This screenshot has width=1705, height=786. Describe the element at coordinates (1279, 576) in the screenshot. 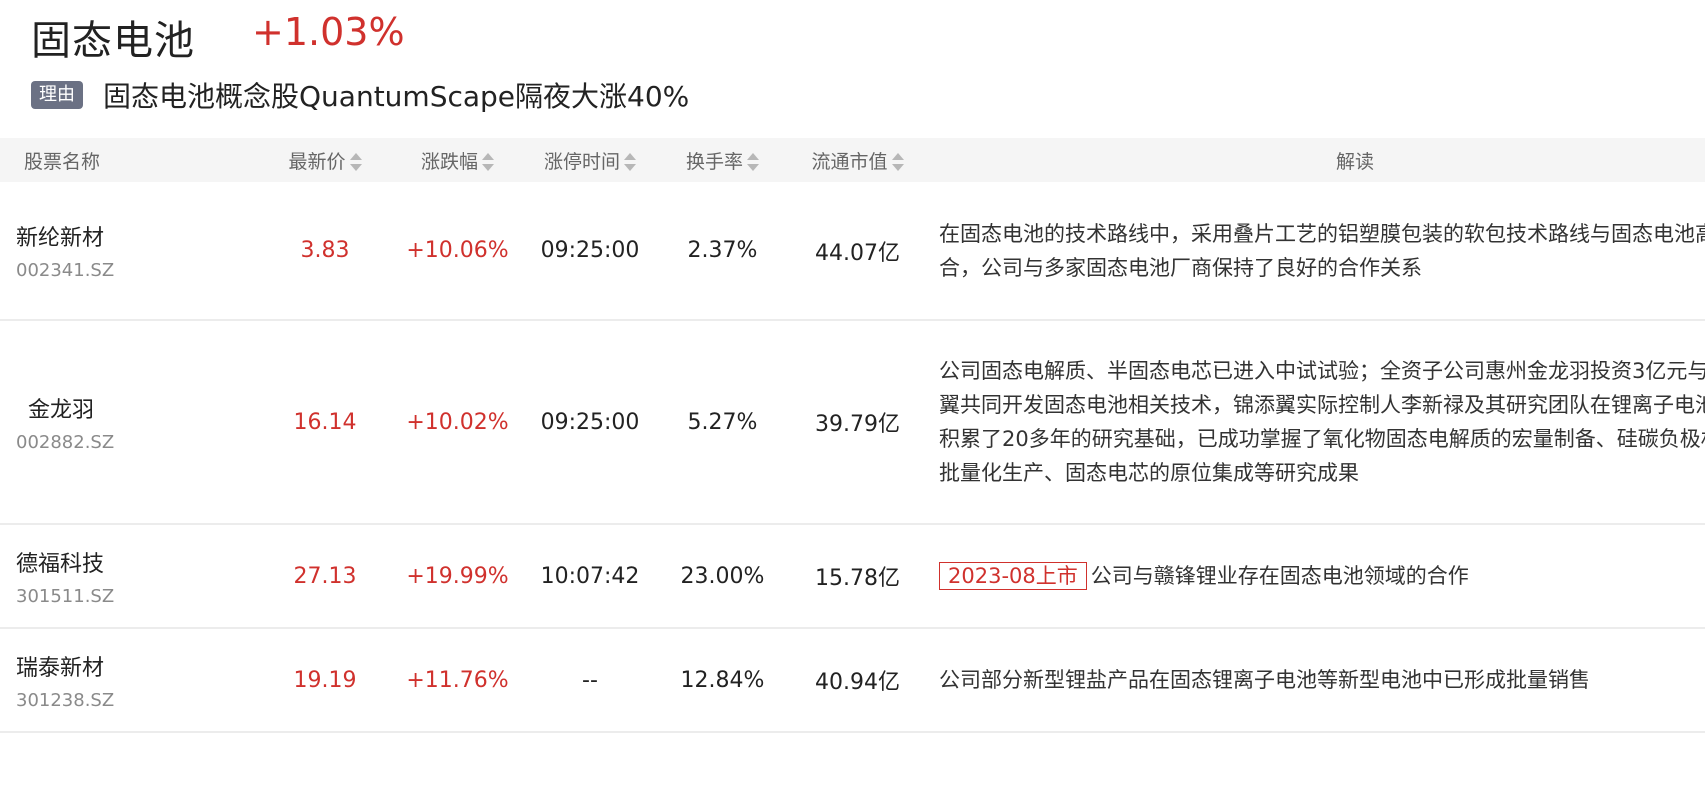

I see `desc-text: 公司与赣锋锂业存在固态电池领域的合作` at that location.